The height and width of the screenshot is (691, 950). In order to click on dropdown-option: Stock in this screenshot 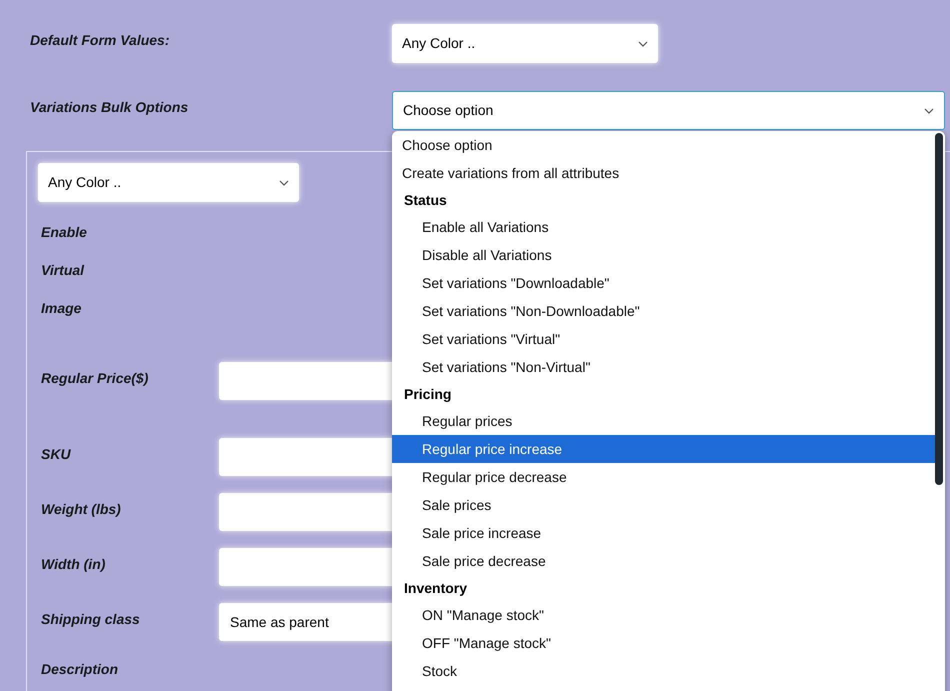, I will do `click(663, 671)`.